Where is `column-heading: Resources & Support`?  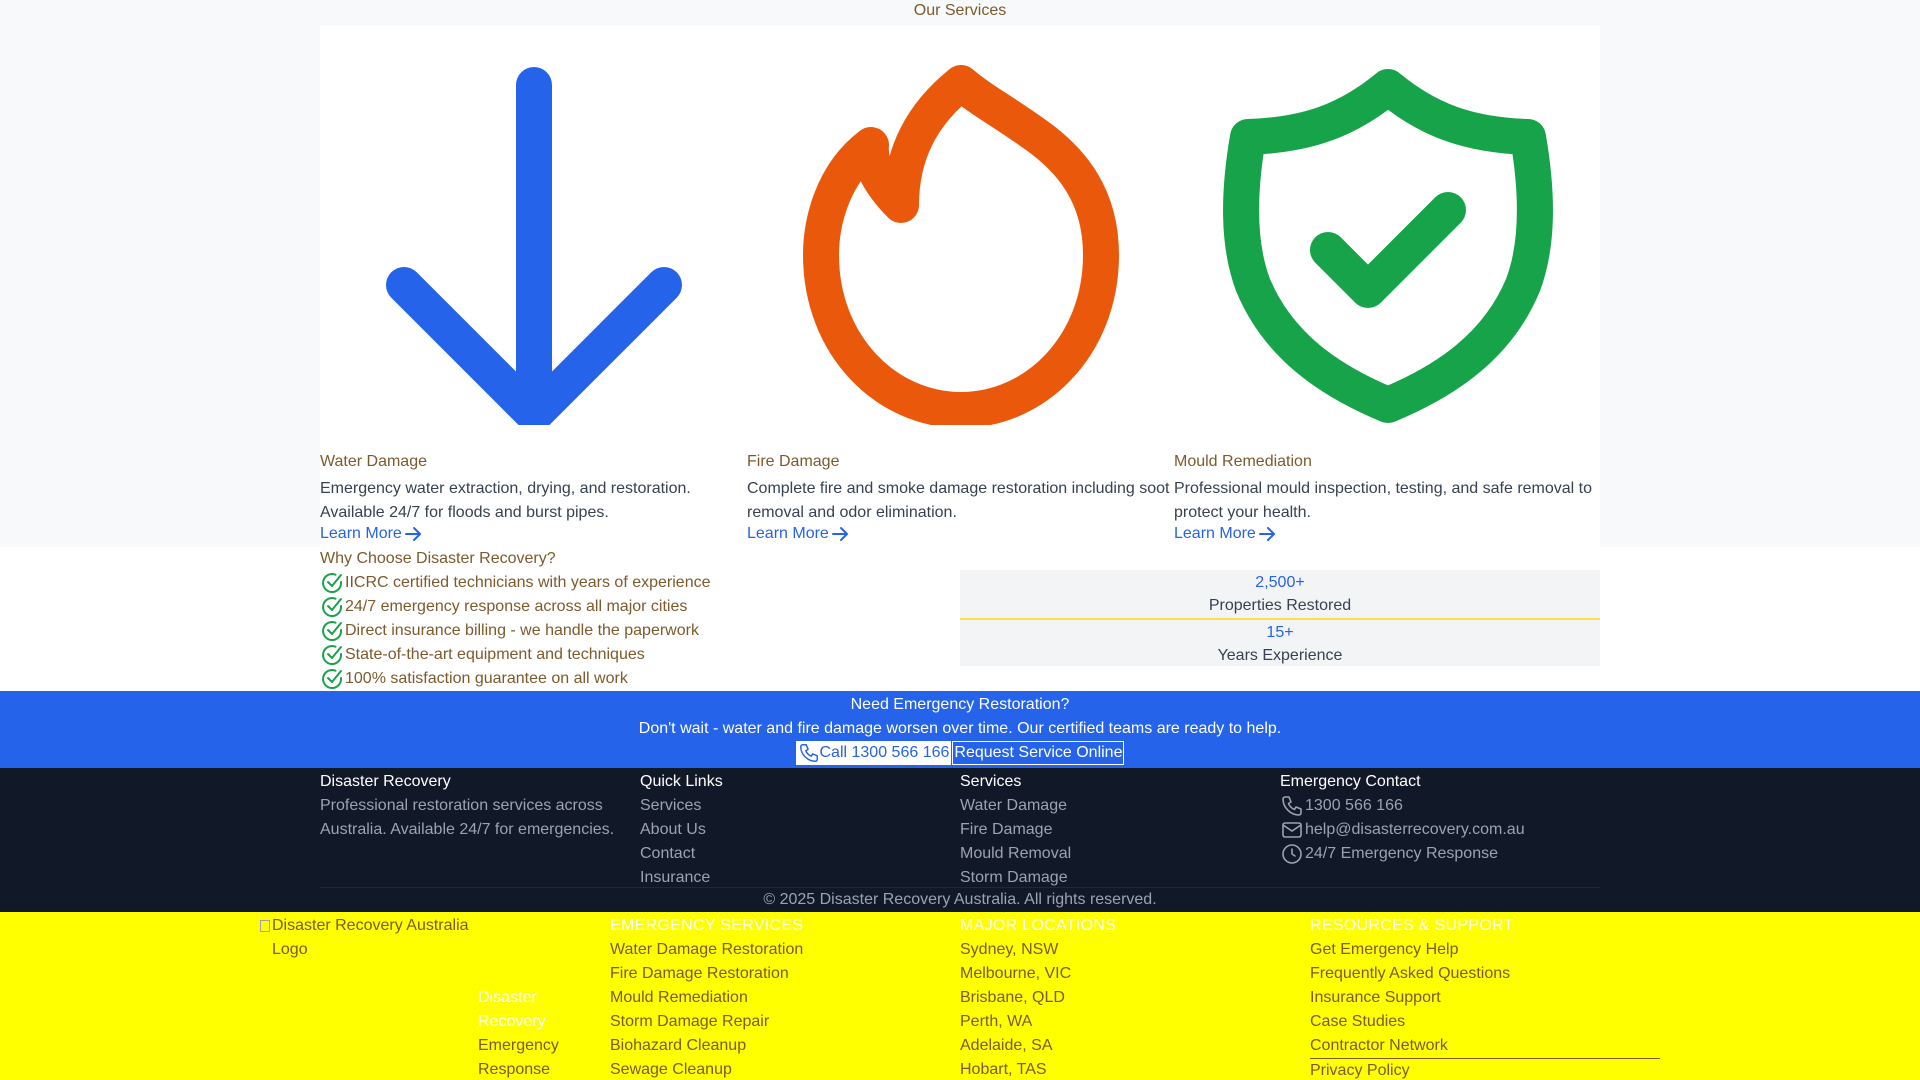 column-heading: Resources & Support is located at coordinates (1412, 925).